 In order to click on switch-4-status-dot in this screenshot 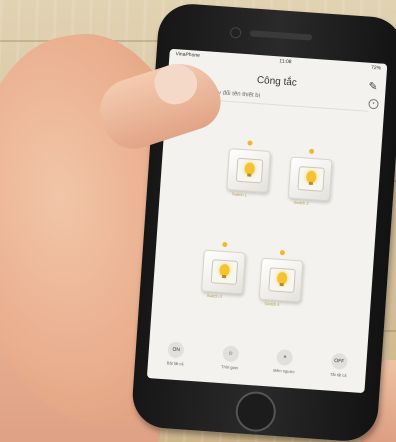, I will do `click(282, 252)`.